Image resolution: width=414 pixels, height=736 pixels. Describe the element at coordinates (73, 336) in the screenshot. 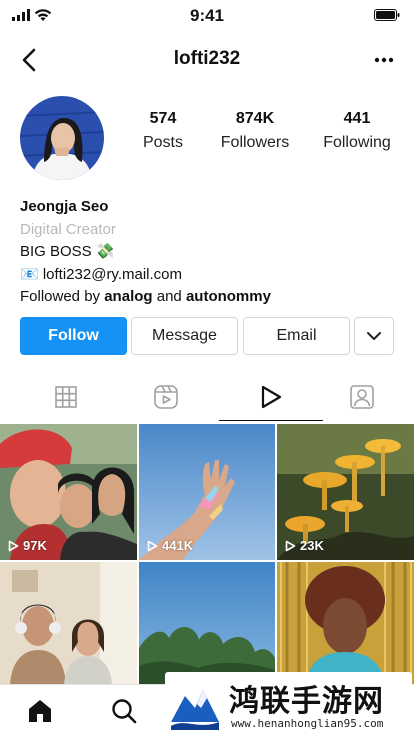

I see `follow-button: Follow` at that location.